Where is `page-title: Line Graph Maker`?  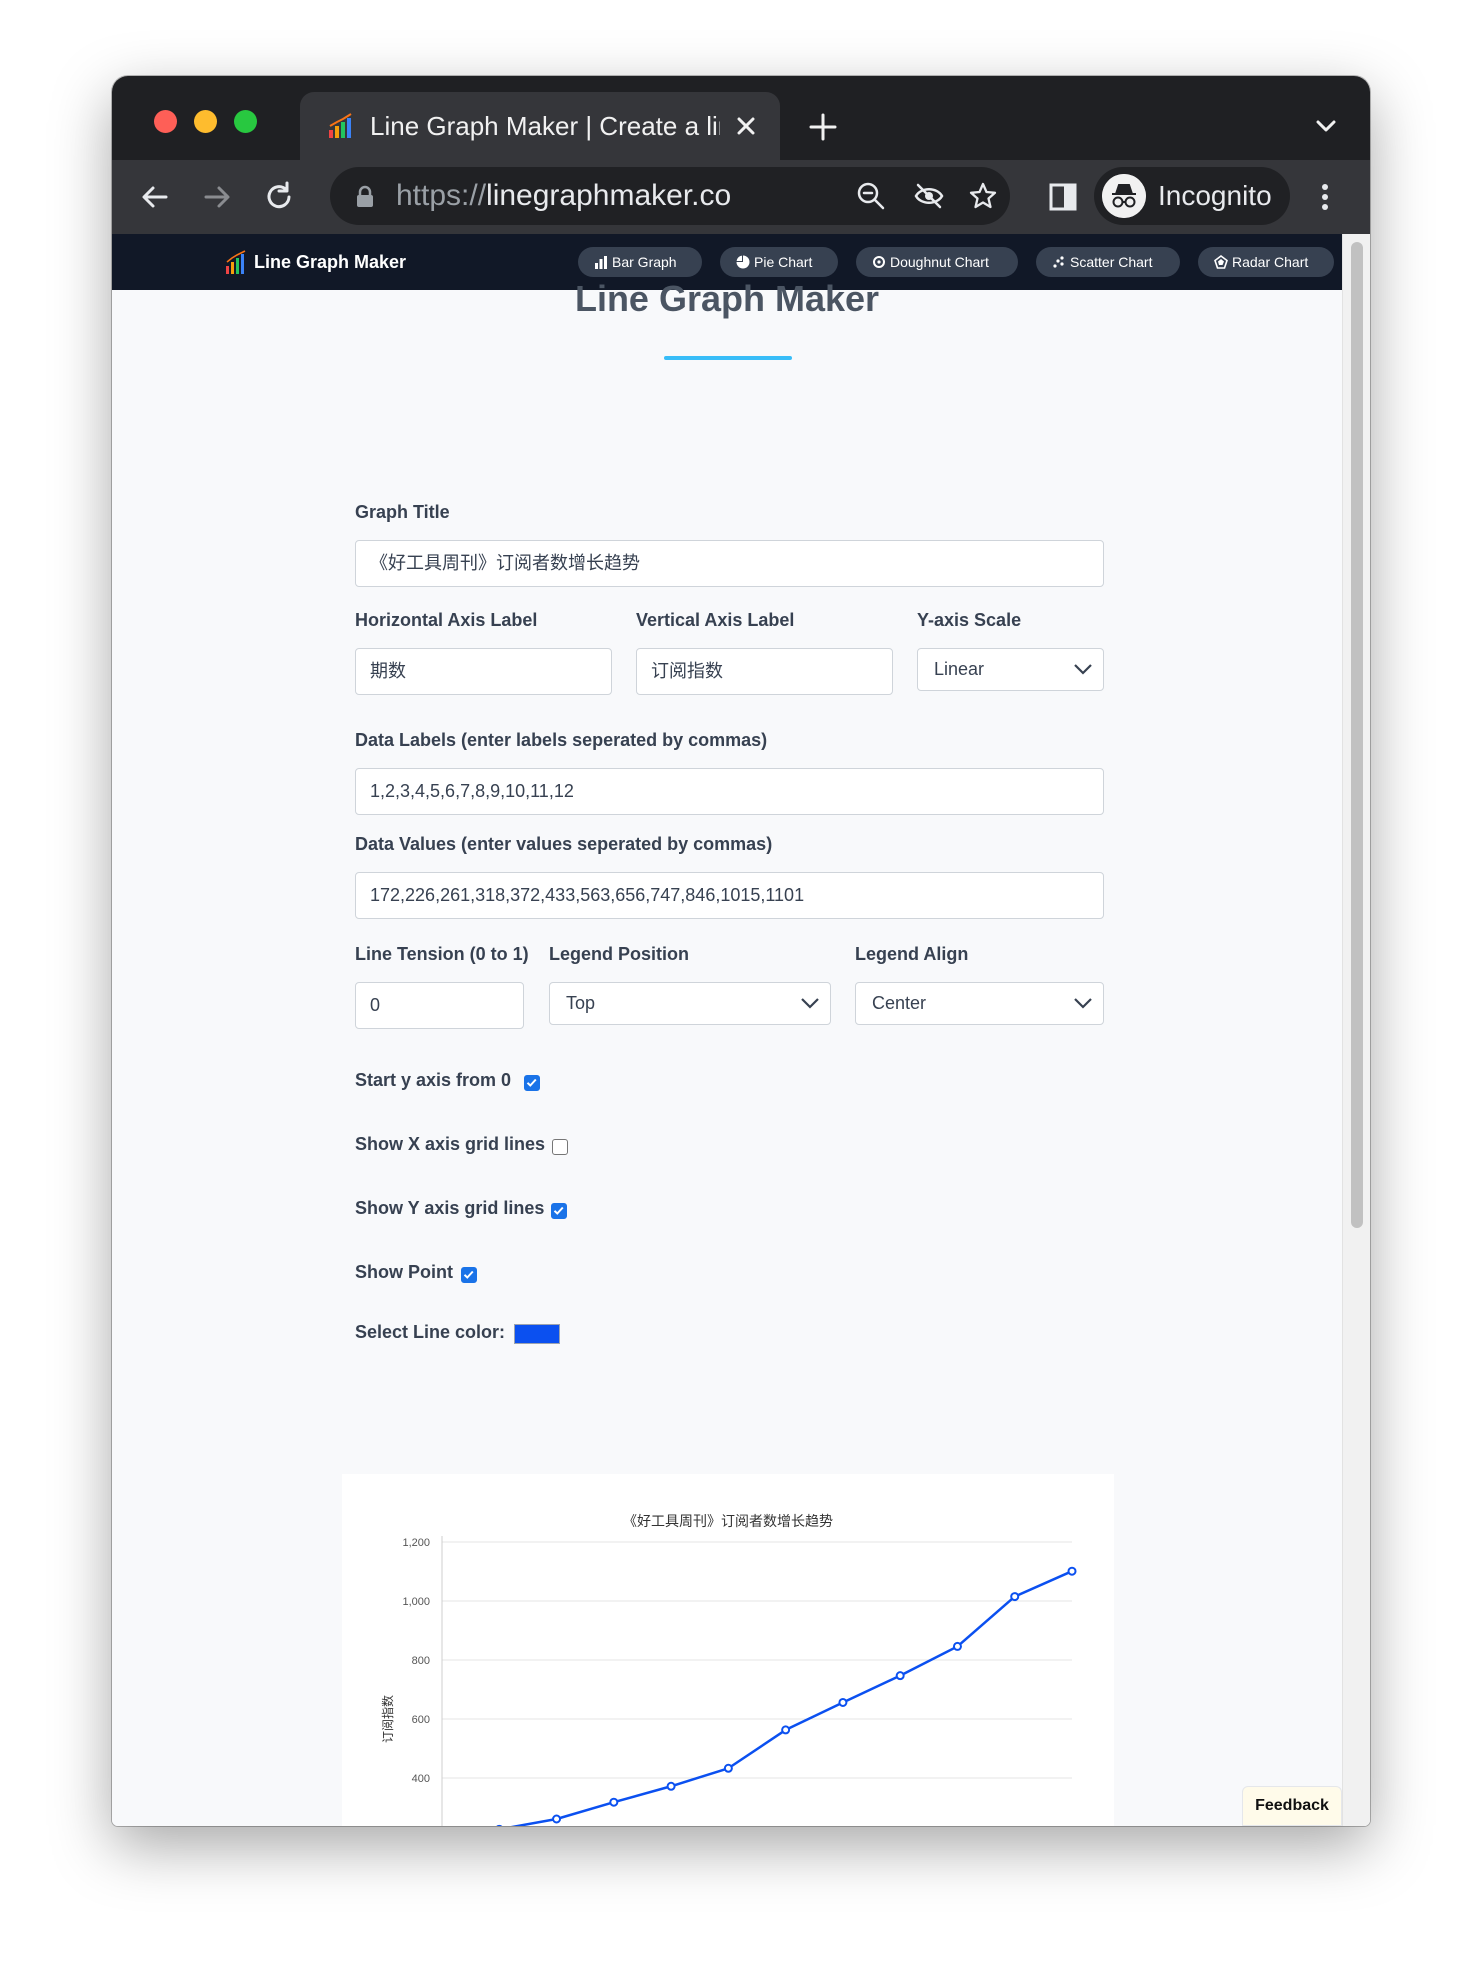 page-title: Line Graph Maker is located at coordinates (727, 298).